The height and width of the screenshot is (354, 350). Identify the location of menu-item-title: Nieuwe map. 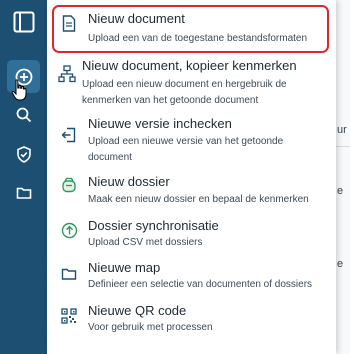
(124, 267).